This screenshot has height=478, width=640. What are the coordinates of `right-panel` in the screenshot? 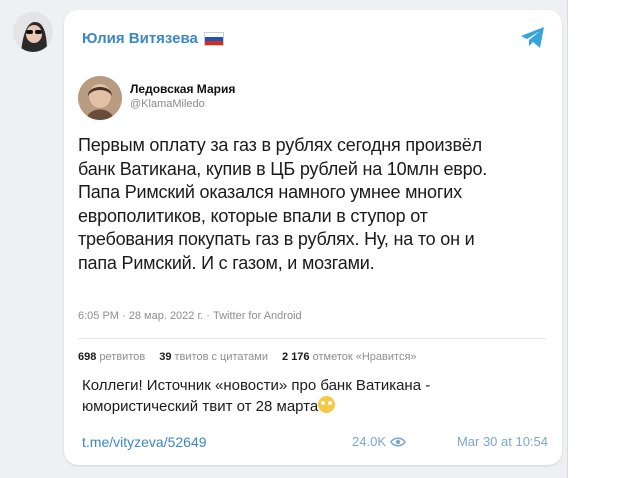 It's located at (603, 239).